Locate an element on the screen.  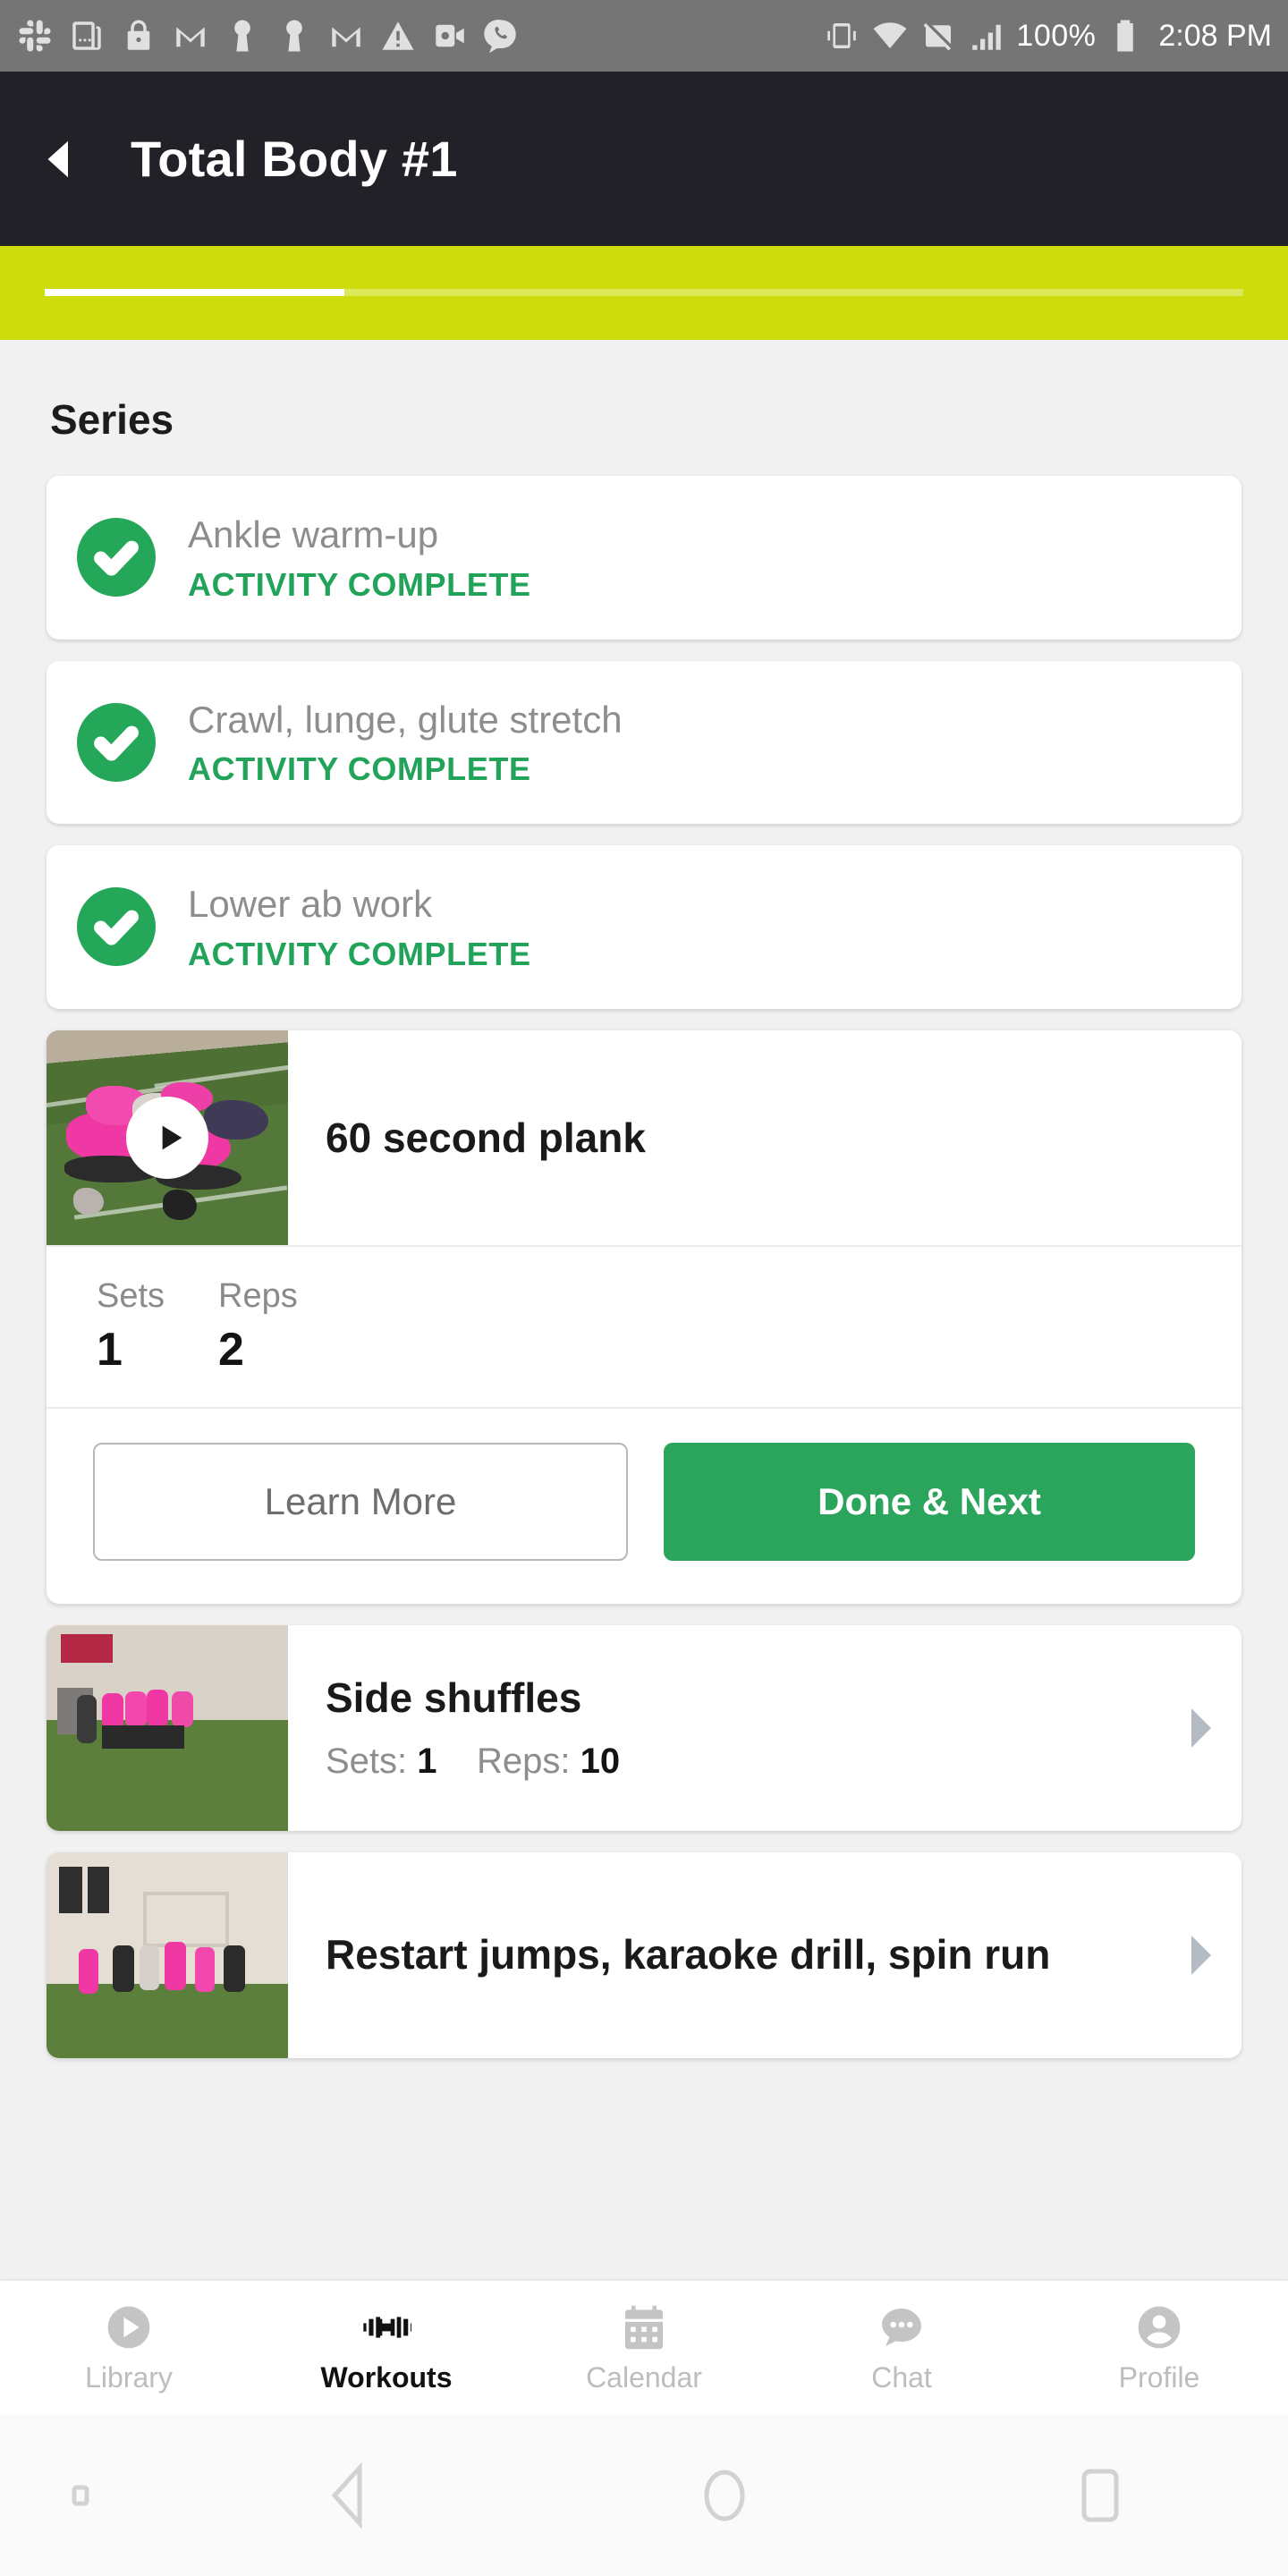
exercise-title: 60 second plank is located at coordinates (486, 1137).